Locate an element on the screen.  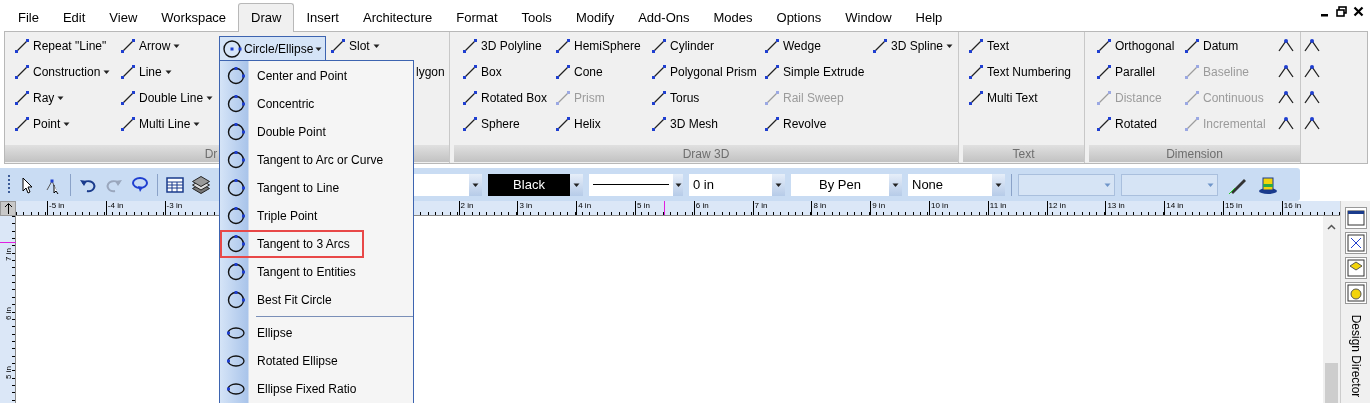
dropdown-field: None is located at coordinates (956, 184).